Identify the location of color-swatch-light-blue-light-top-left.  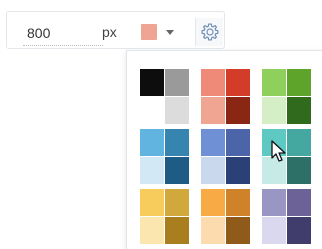
(152, 142).